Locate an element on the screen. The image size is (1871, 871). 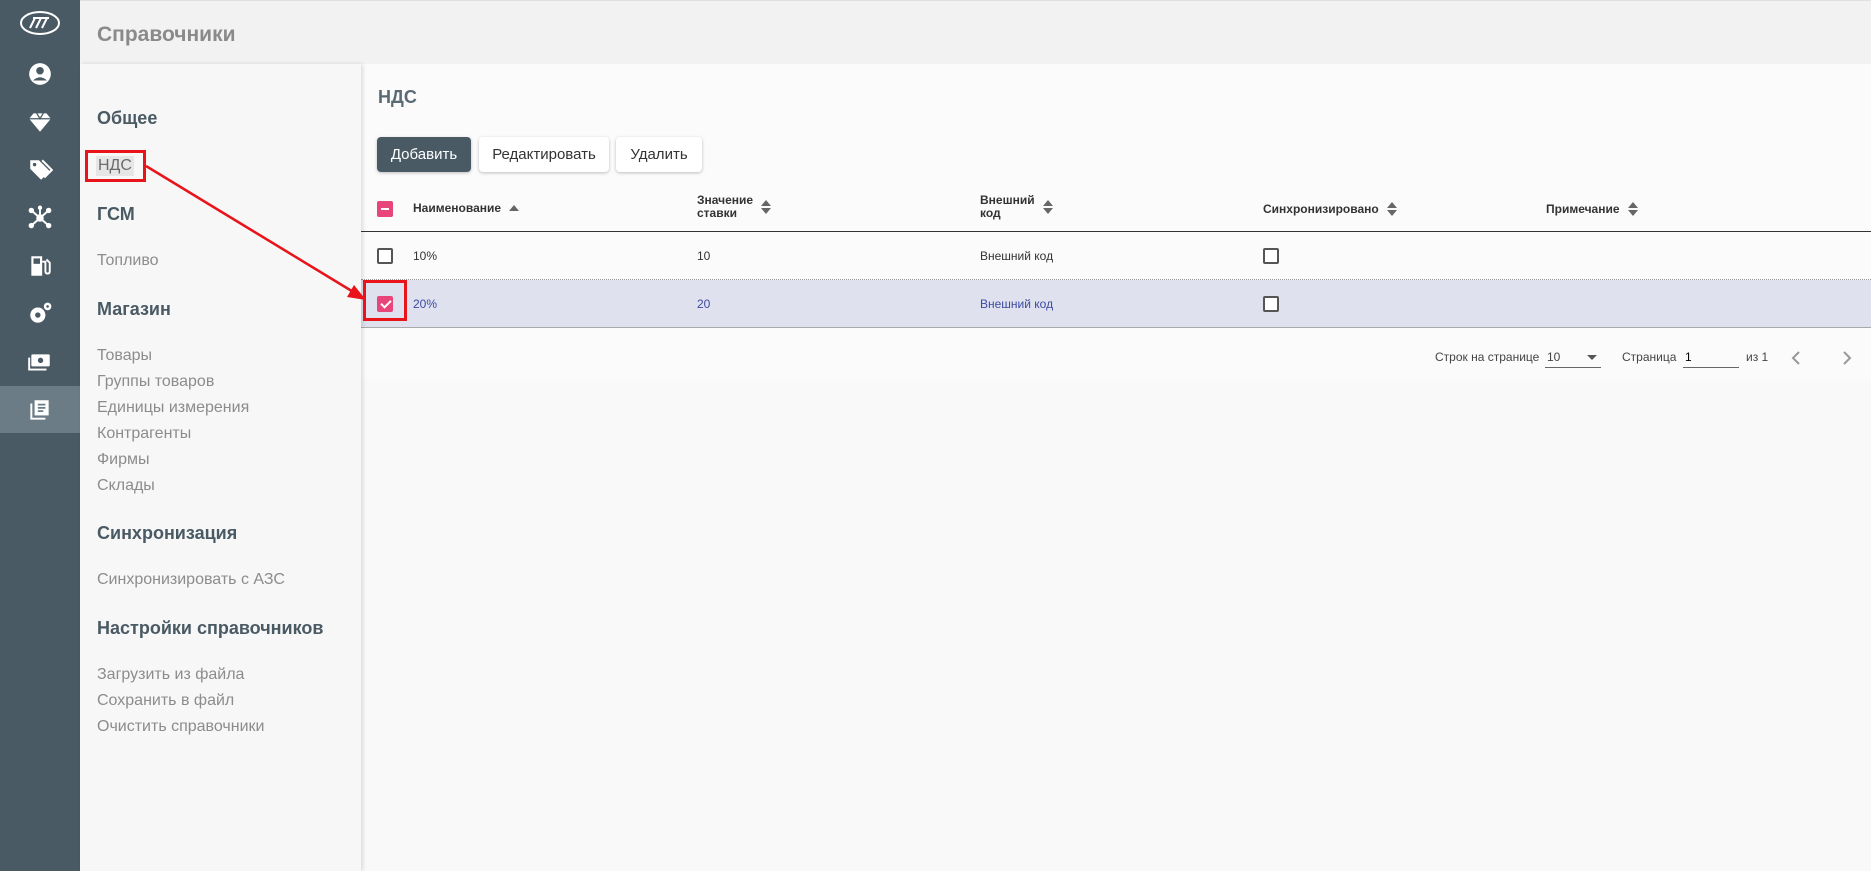
menu-item-units: Единицы измерения is located at coordinates (173, 408).